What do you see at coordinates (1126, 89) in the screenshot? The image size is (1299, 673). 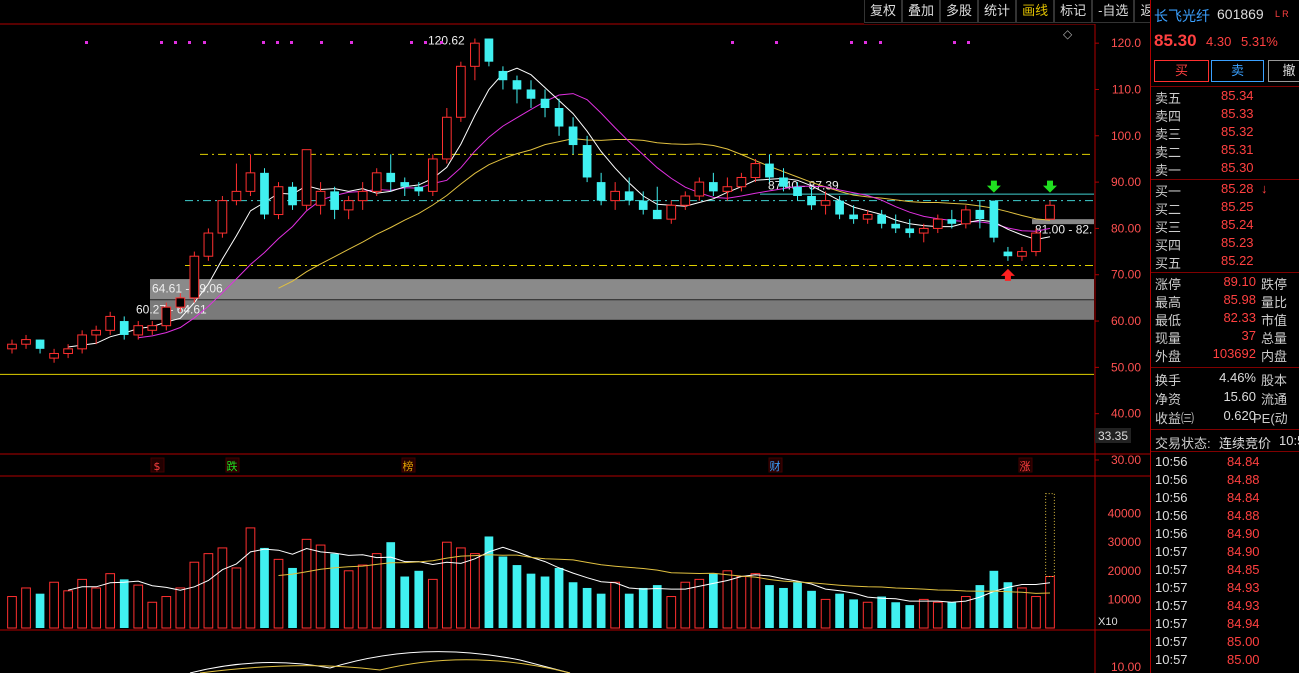 I see `price-axis-label: 110.0` at bounding box center [1126, 89].